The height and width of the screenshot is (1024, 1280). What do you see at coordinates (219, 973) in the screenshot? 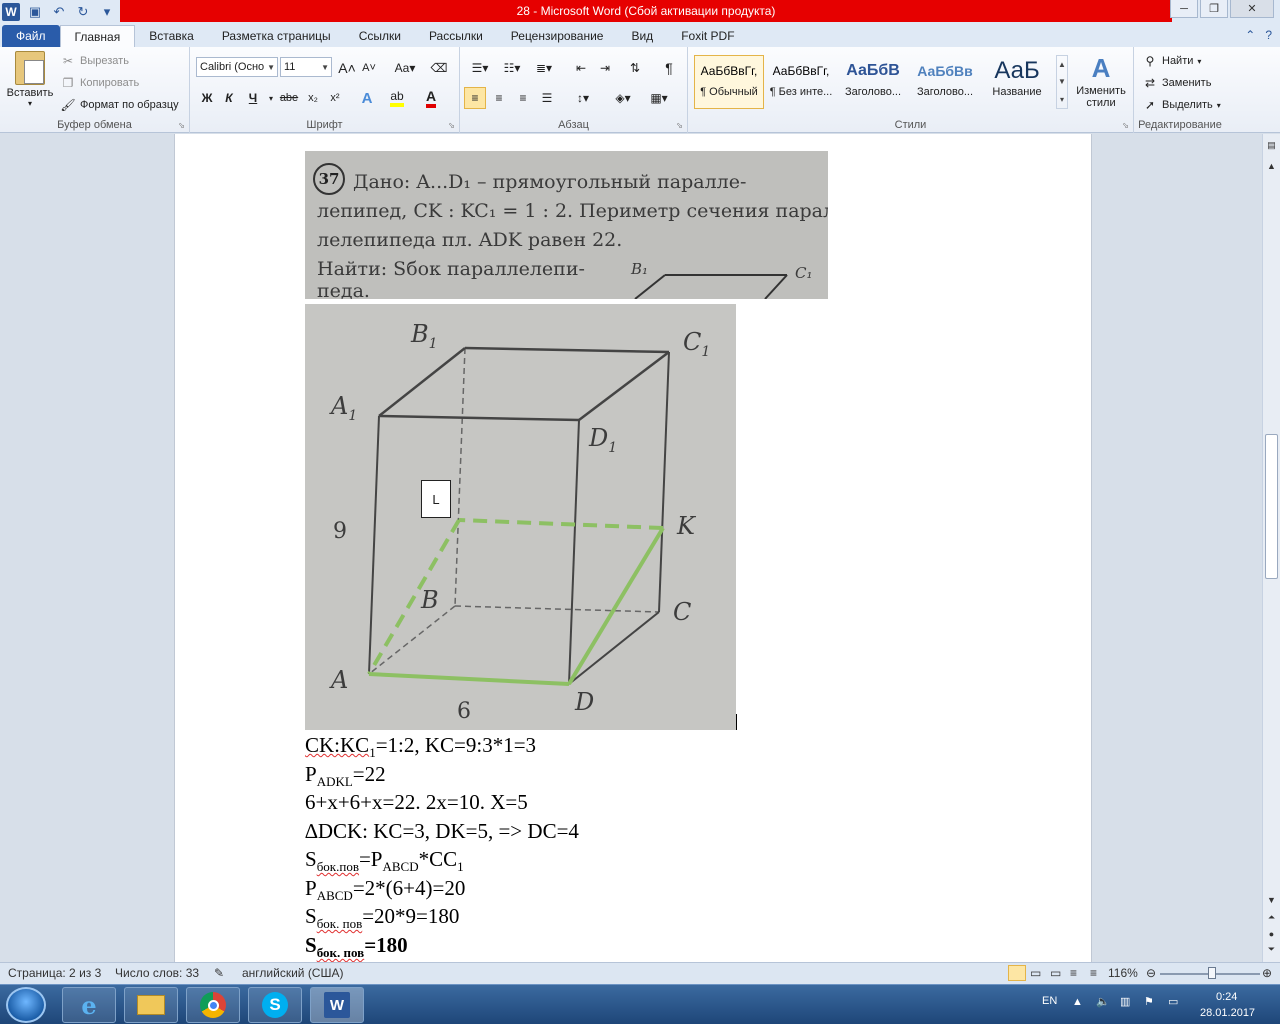
I see `proofing-icon: ✎` at bounding box center [219, 973].